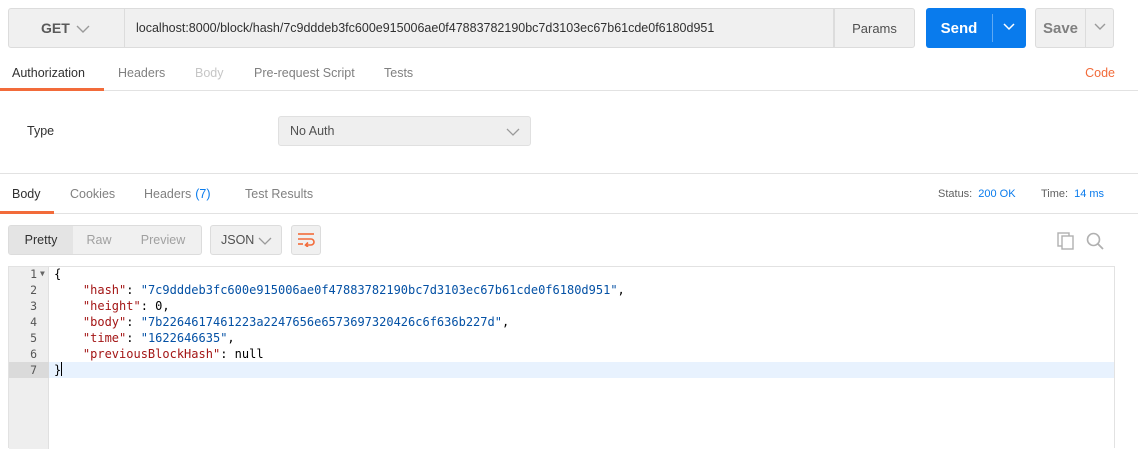  What do you see at coordinates (33, 290) in the screenshot?
I see `line-number: 2` at bounding box center [33, 290].